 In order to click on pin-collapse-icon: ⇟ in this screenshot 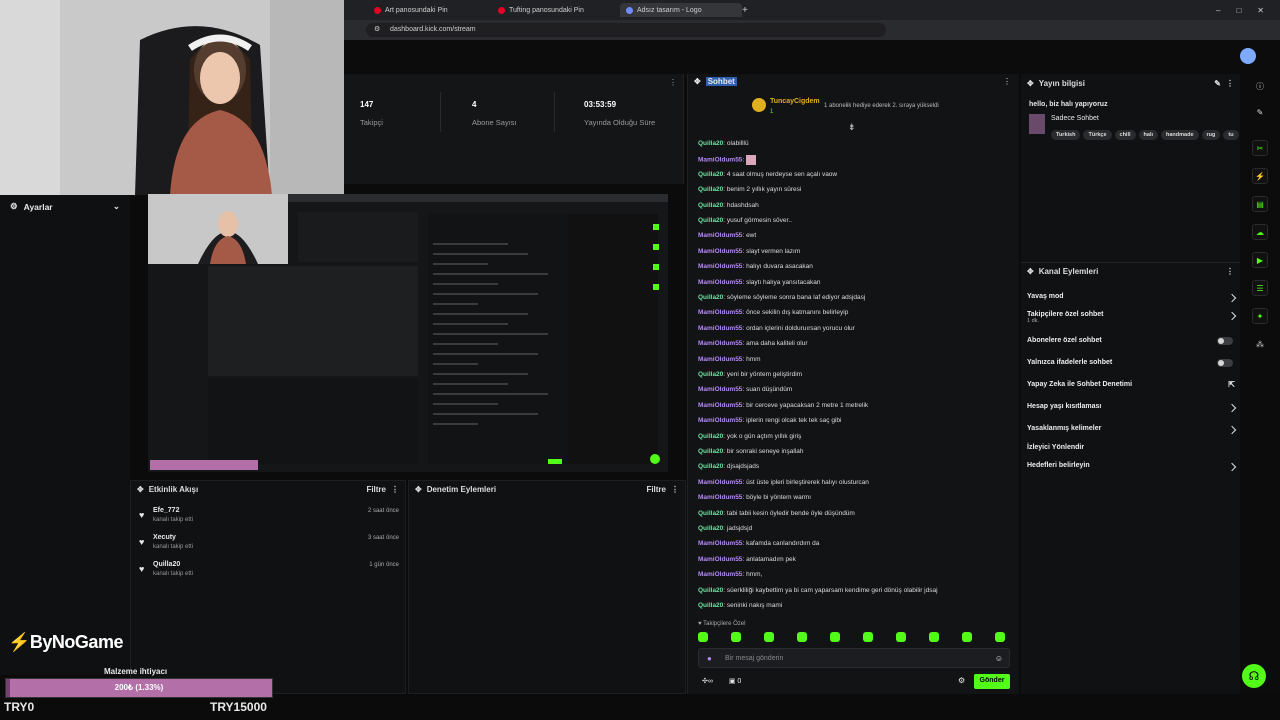, I will do `click(852, 127)`.